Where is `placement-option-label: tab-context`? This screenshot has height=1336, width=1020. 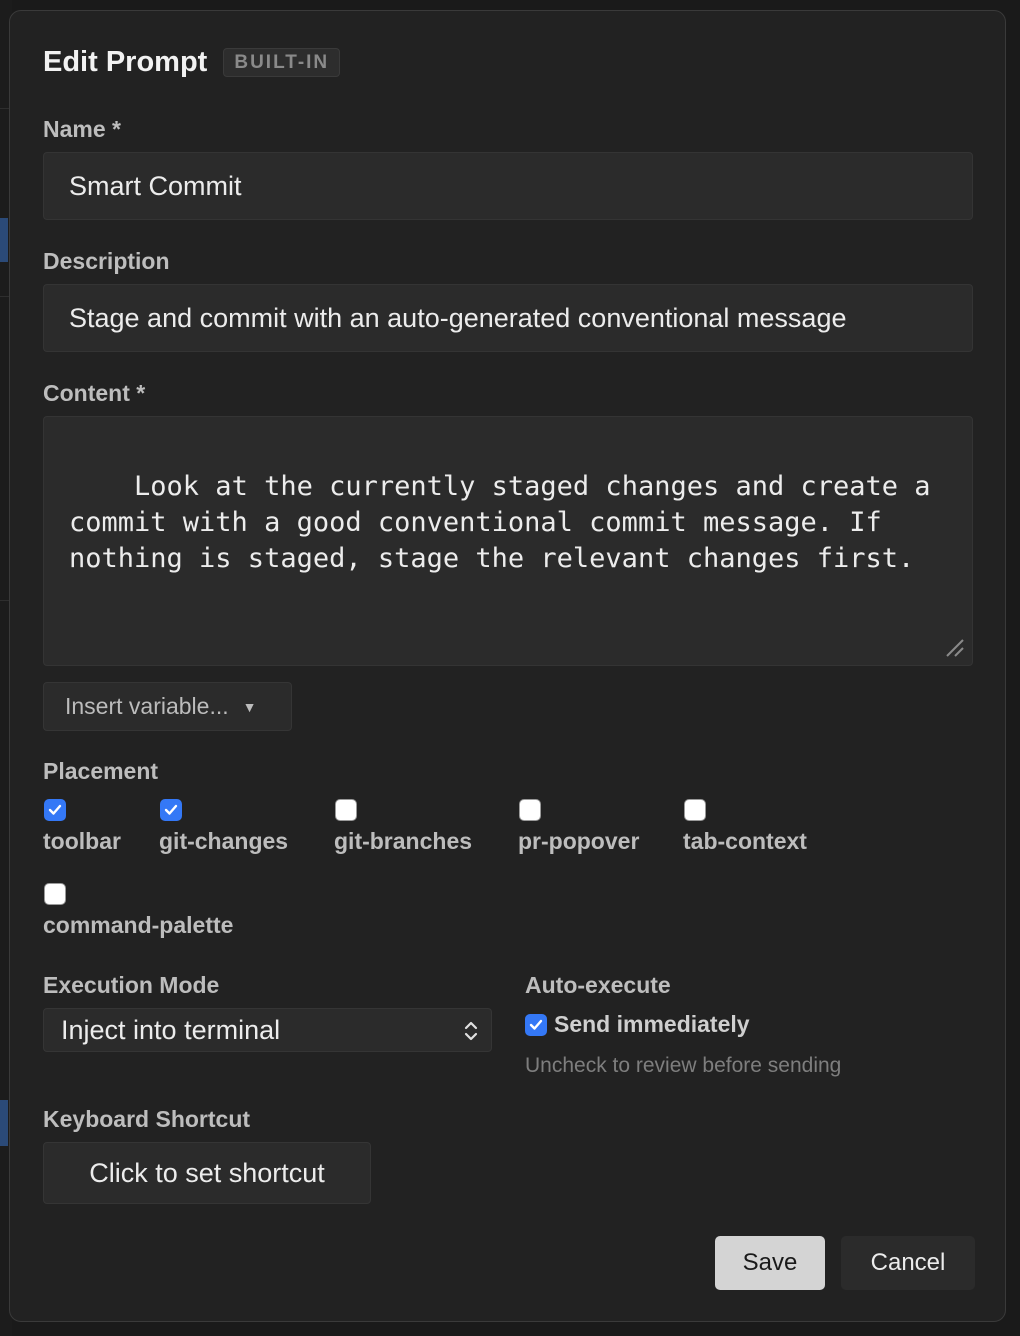
placement-option-label: tab-context is located at coordinates (745, 841).